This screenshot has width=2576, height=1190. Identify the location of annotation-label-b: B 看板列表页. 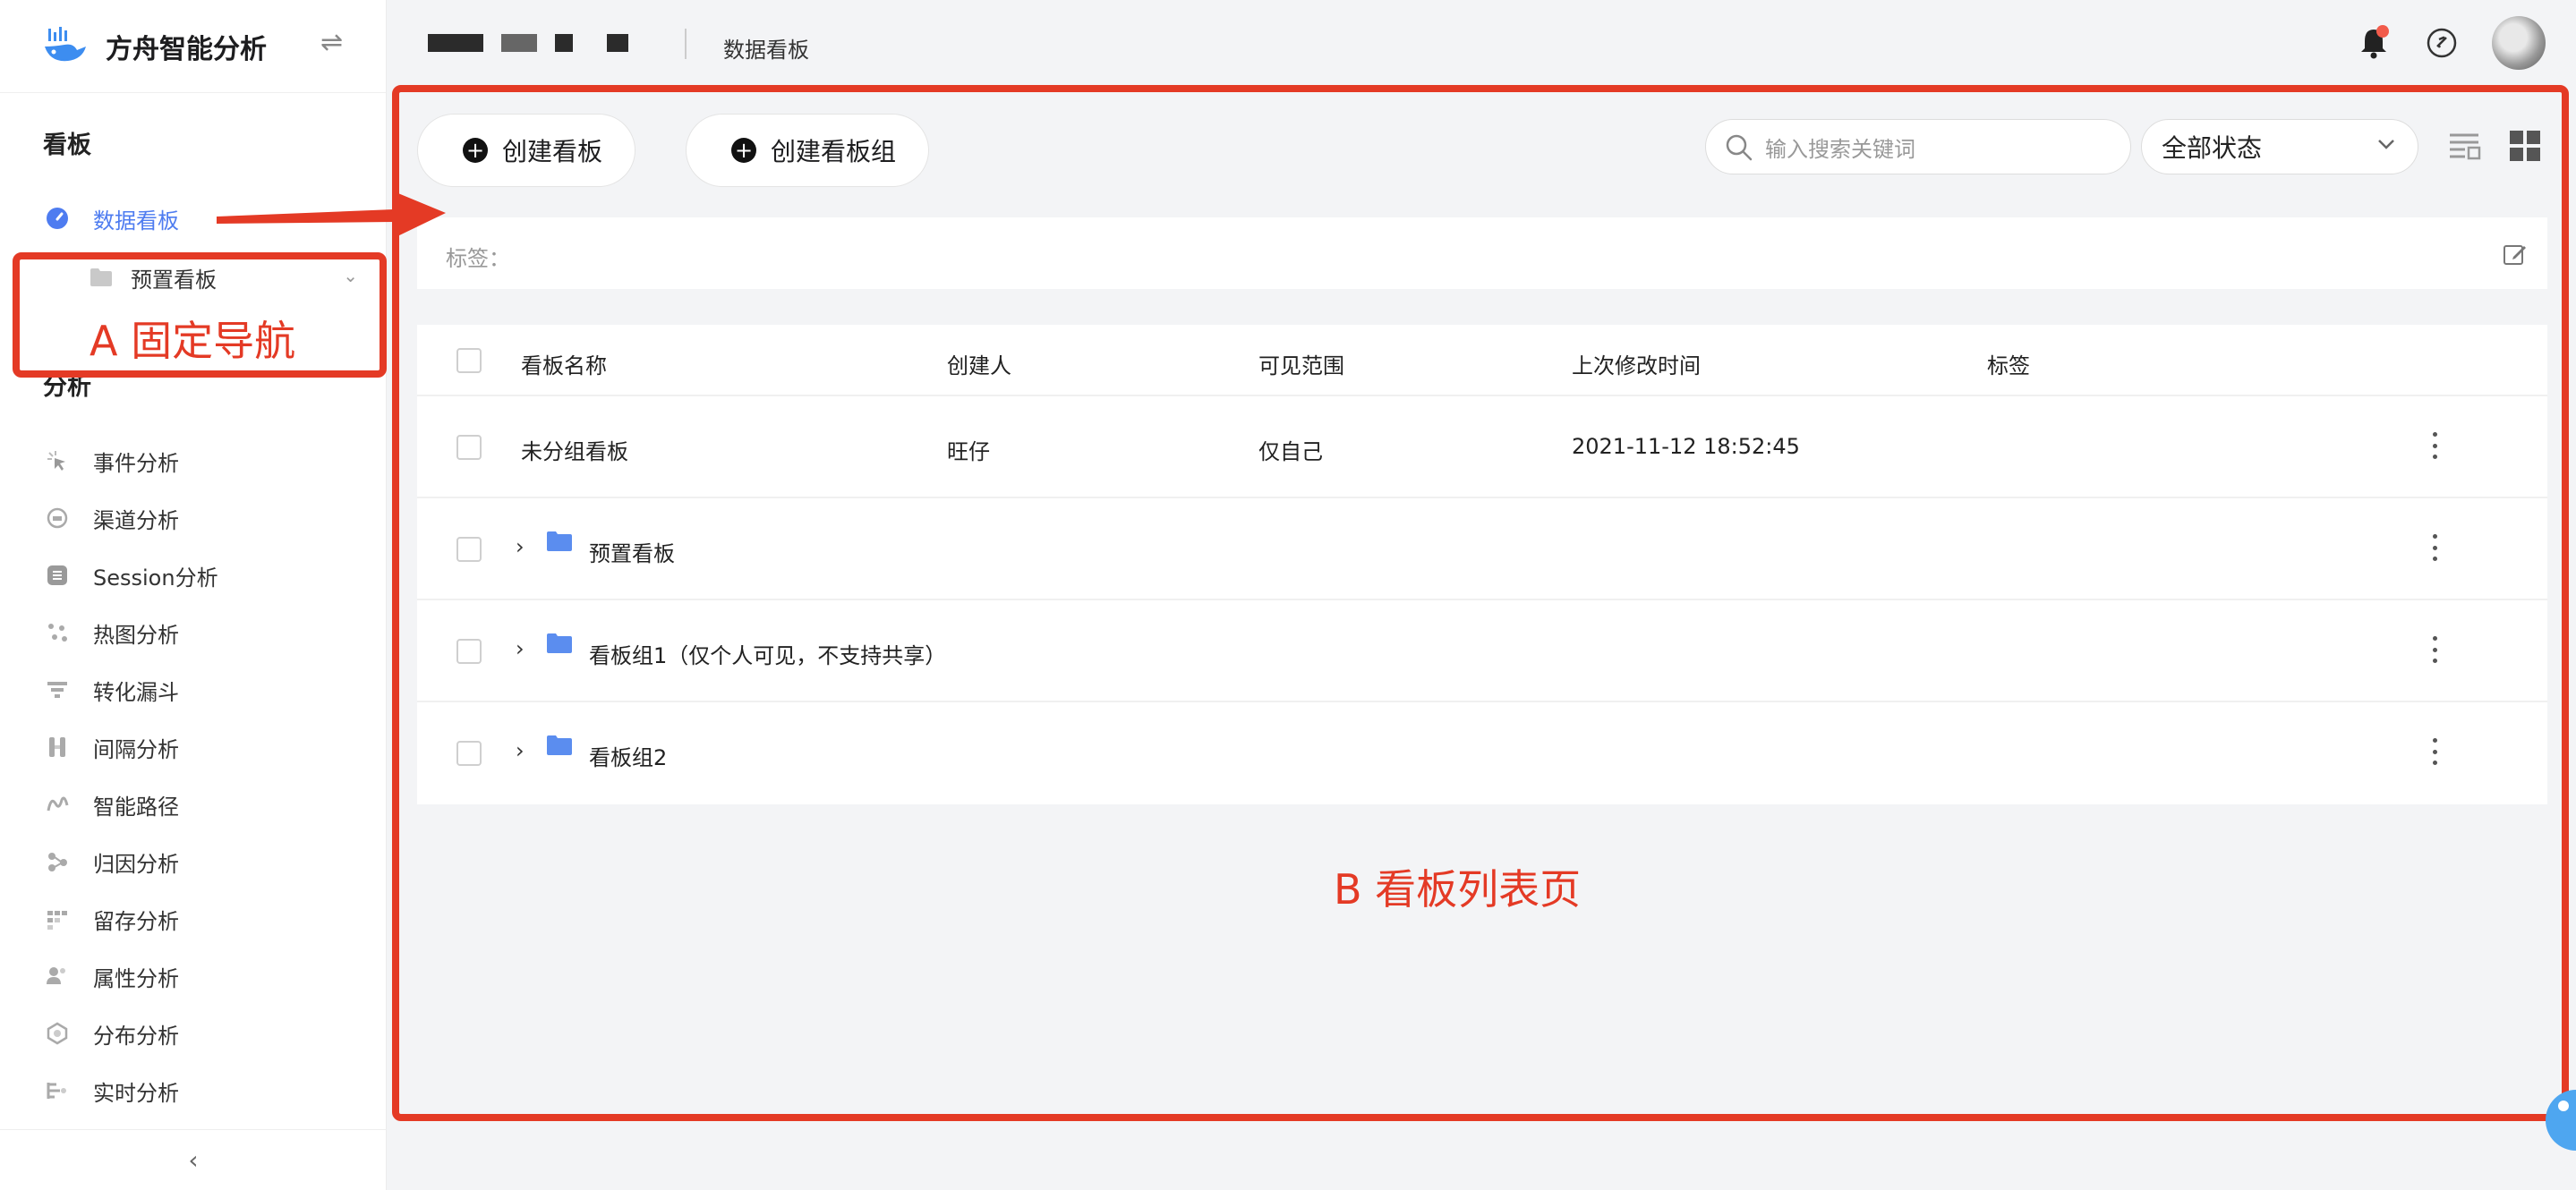
(1458, 889).